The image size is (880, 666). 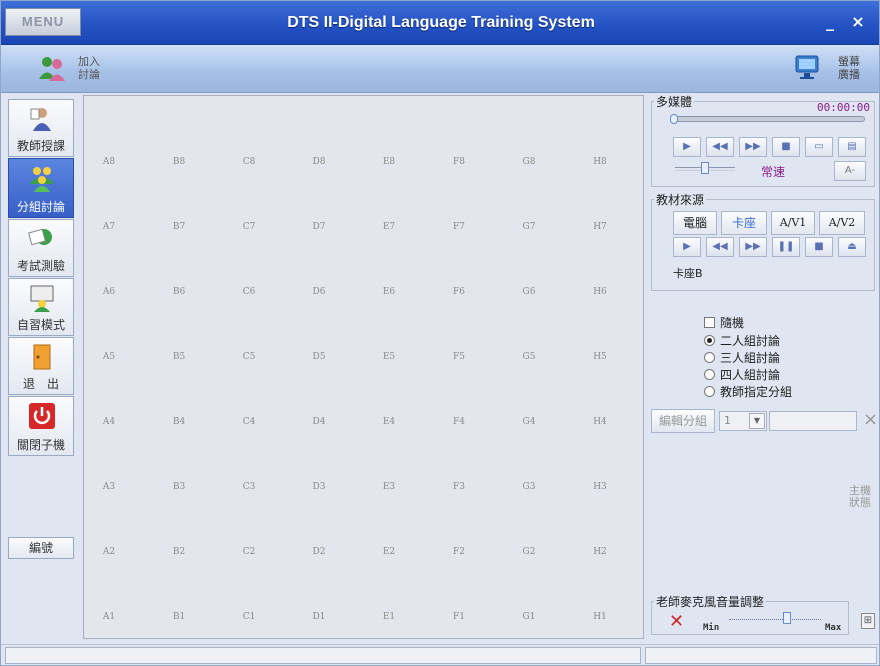 What do you see at coordinates (459, 162) in the screenshot?
I see `seat-label: F8` at bounding box center [459, 162].